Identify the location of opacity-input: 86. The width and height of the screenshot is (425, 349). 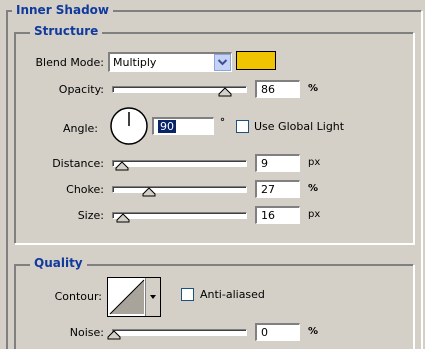
(277, 89).